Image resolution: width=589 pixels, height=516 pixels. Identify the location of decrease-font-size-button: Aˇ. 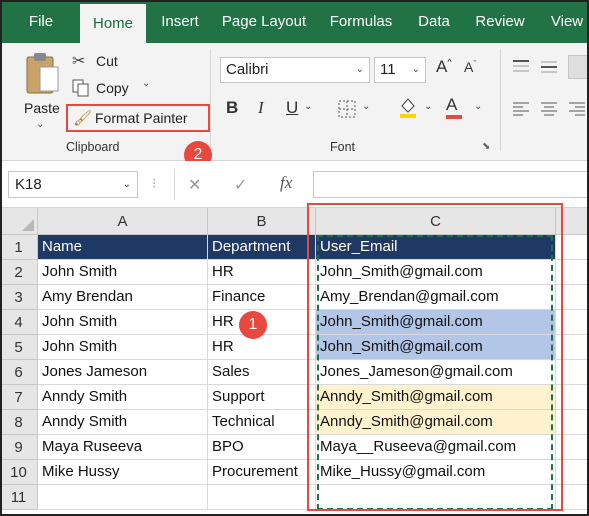
(470, 67).